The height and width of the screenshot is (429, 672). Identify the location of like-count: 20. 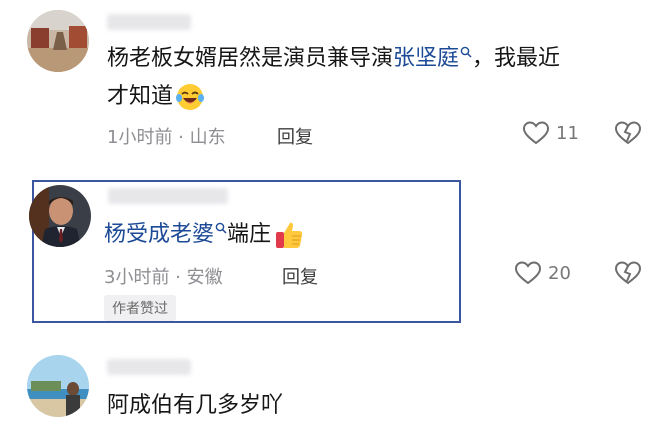
(559, 273).